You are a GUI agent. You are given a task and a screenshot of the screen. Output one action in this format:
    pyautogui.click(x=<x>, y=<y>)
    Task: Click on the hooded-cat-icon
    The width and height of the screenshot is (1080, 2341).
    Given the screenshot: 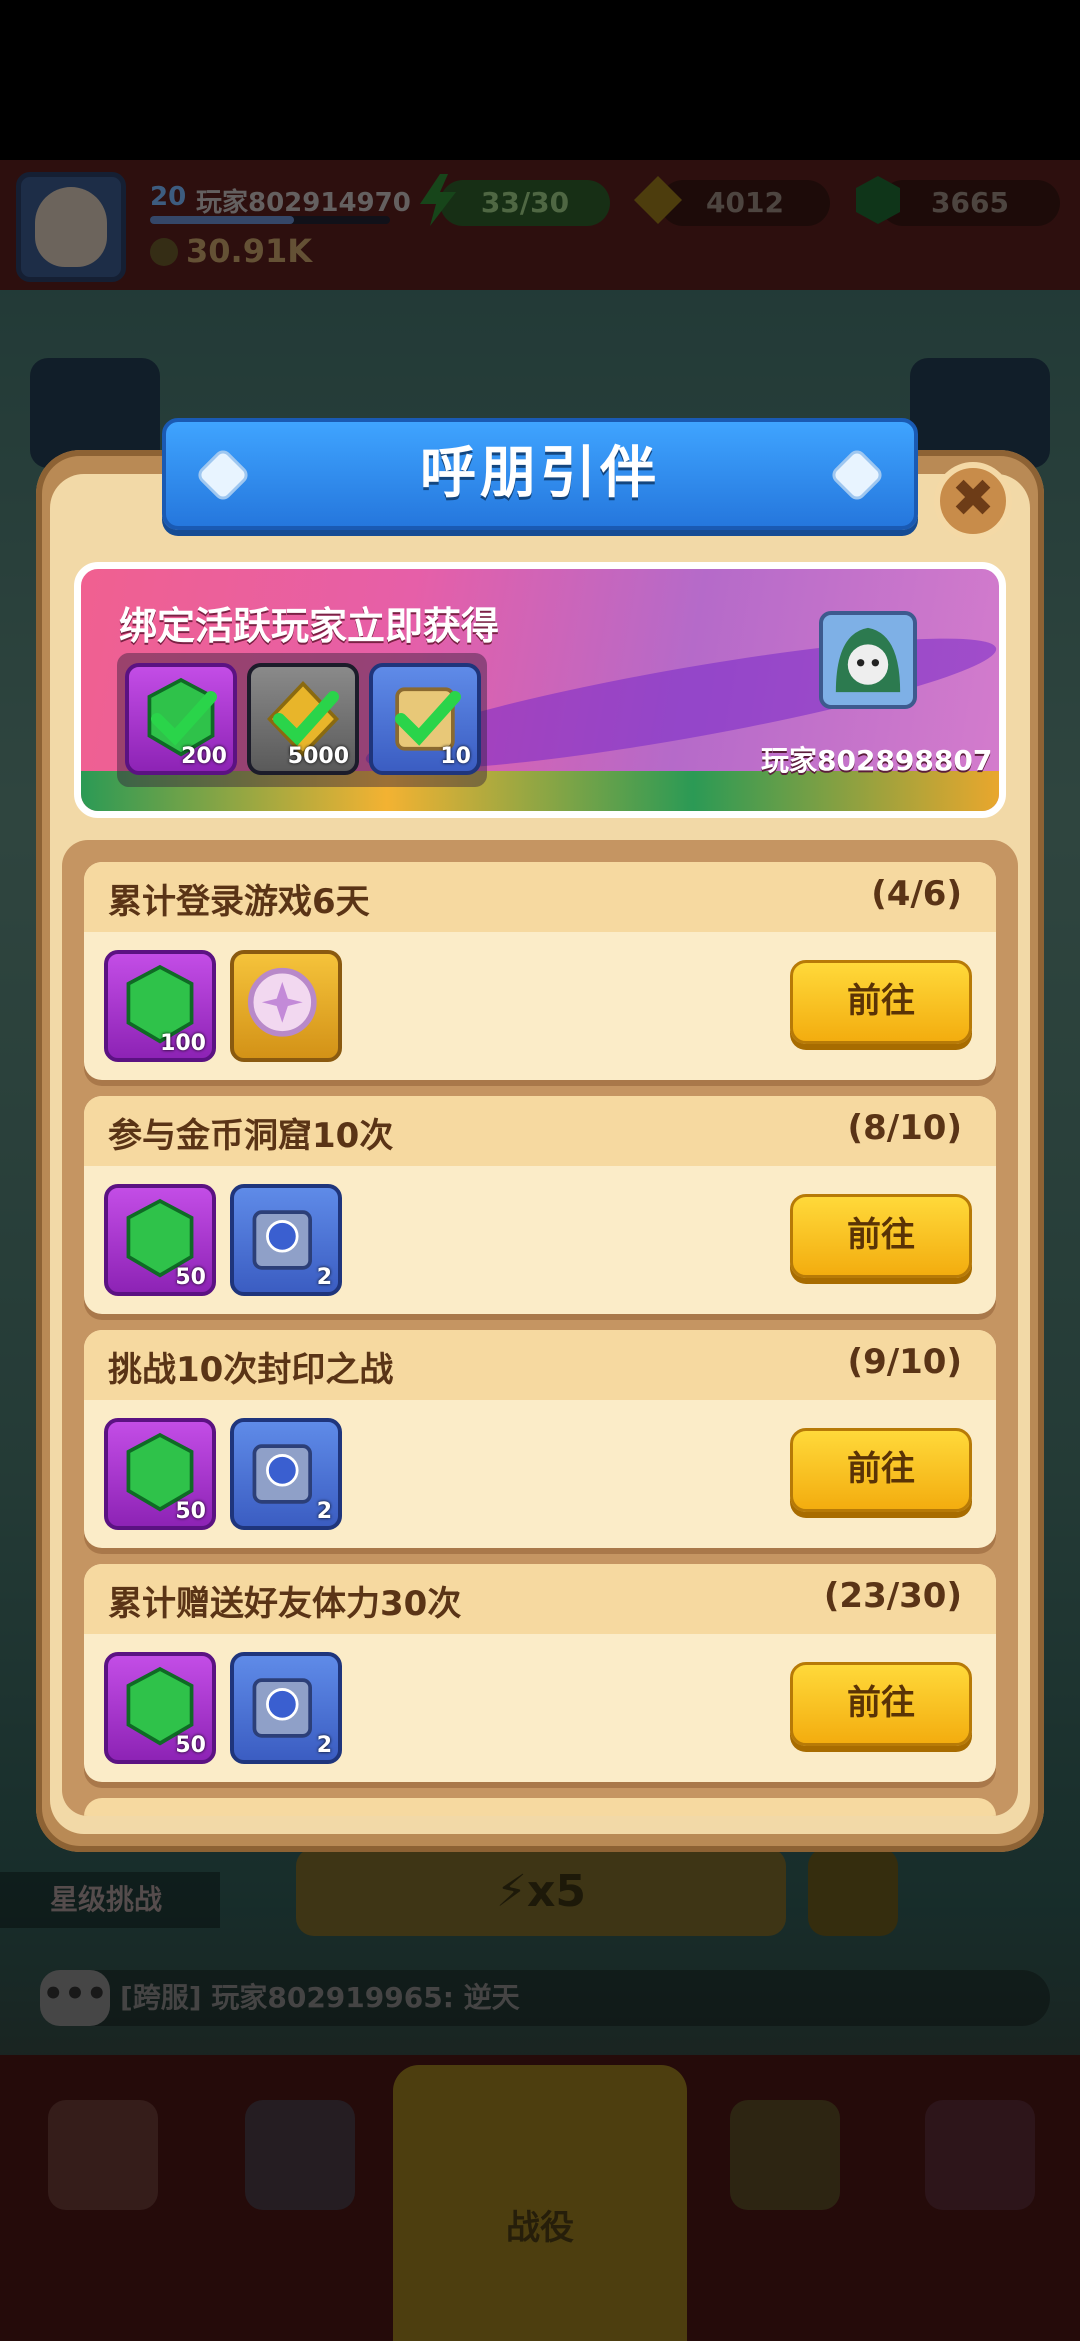 What is the action you would take?
    pyautogui.click(x=868, y=660)
    